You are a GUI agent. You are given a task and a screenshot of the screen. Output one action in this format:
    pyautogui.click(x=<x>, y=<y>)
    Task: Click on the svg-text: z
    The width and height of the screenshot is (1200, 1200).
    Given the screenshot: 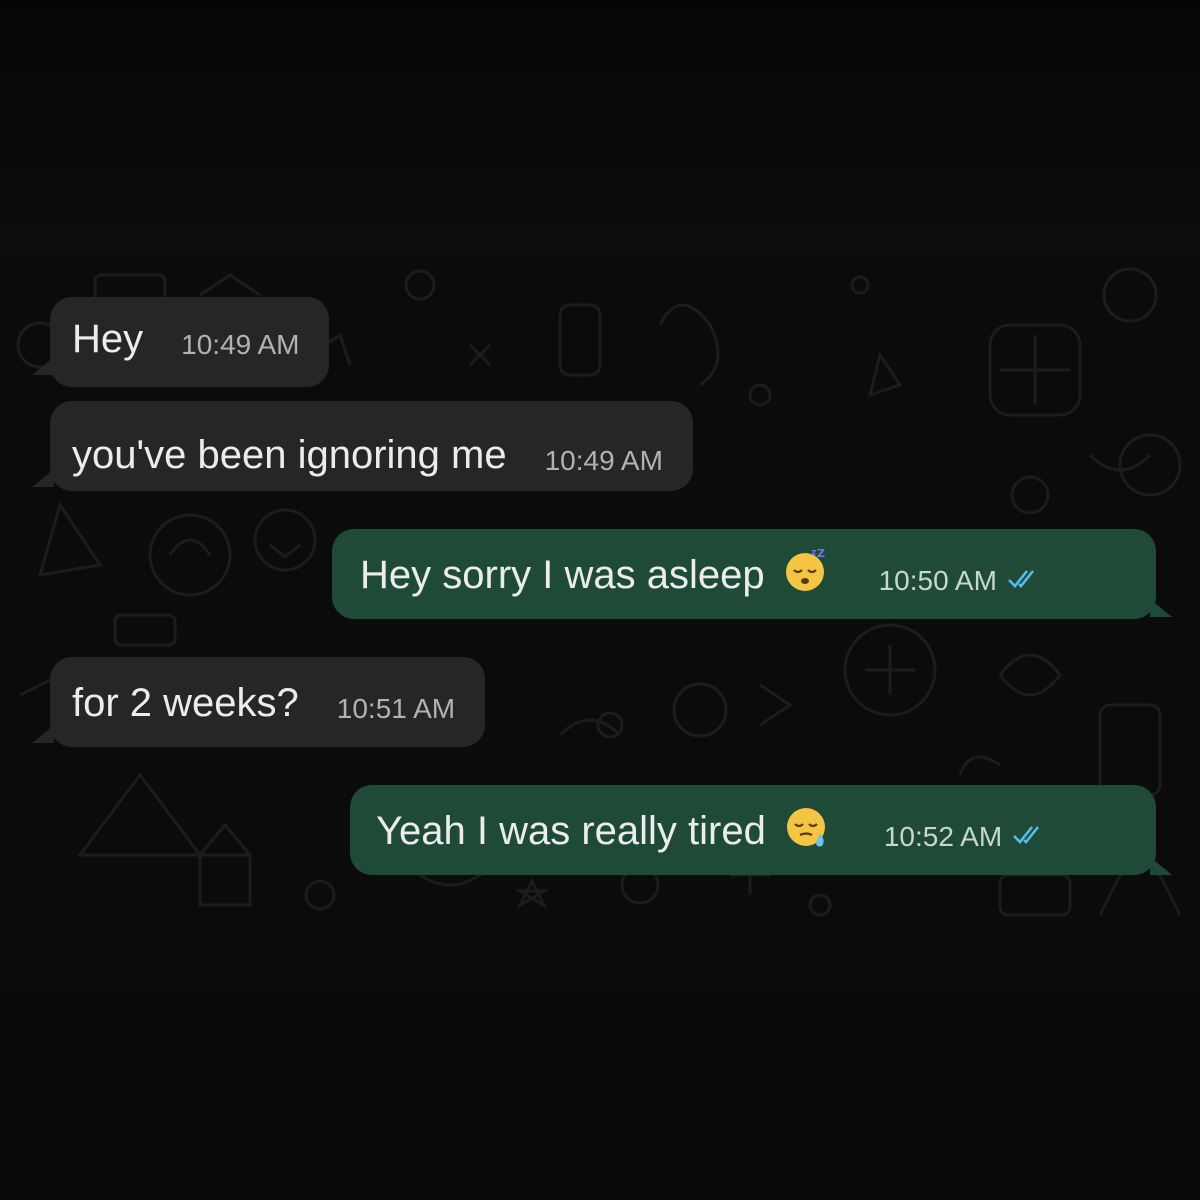 What is the action you would take?
    pyautogui.click(x=813, y=553)
    